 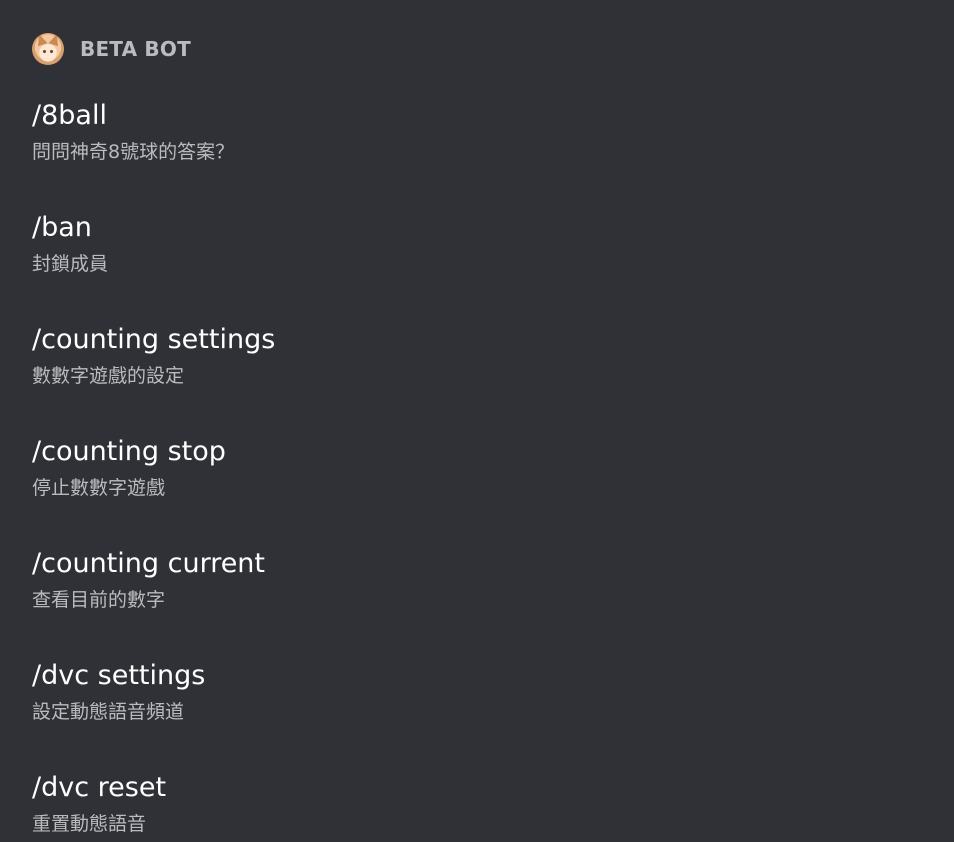 I want to click on command-description: 設定動態語音頻道, so click(x=108, y=712).